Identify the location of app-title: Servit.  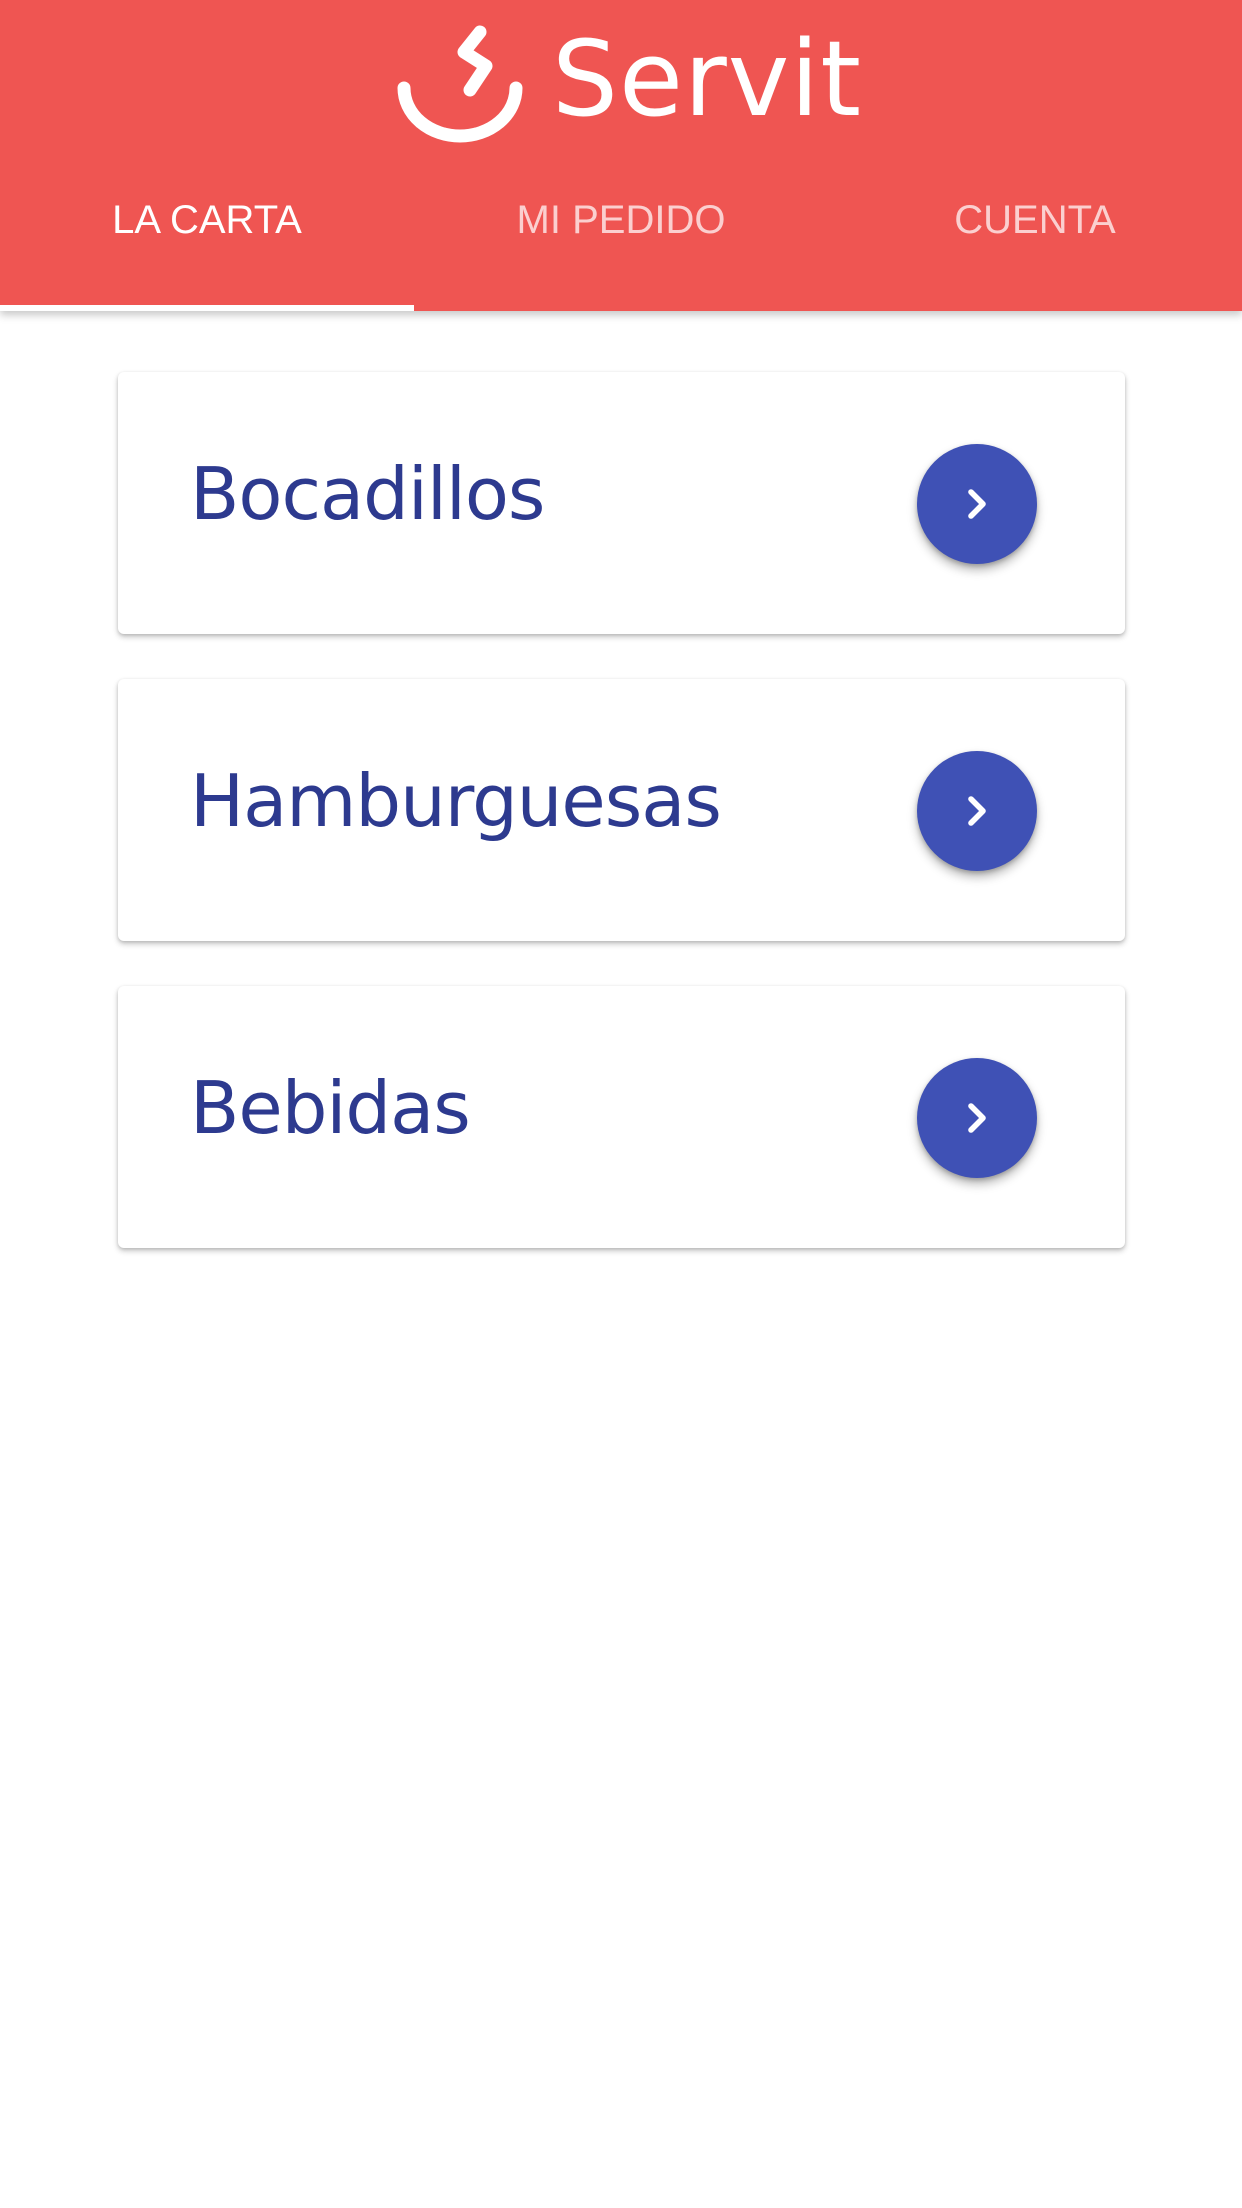
(707, 79).